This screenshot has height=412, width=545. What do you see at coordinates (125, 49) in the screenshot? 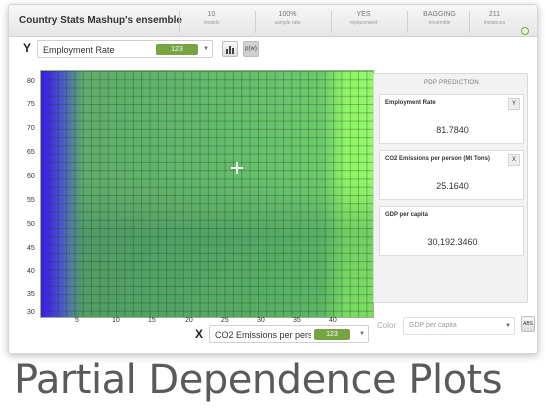
I see `y-field-select: Employment Rate 123 ▼` at bounding box center [125, 49].